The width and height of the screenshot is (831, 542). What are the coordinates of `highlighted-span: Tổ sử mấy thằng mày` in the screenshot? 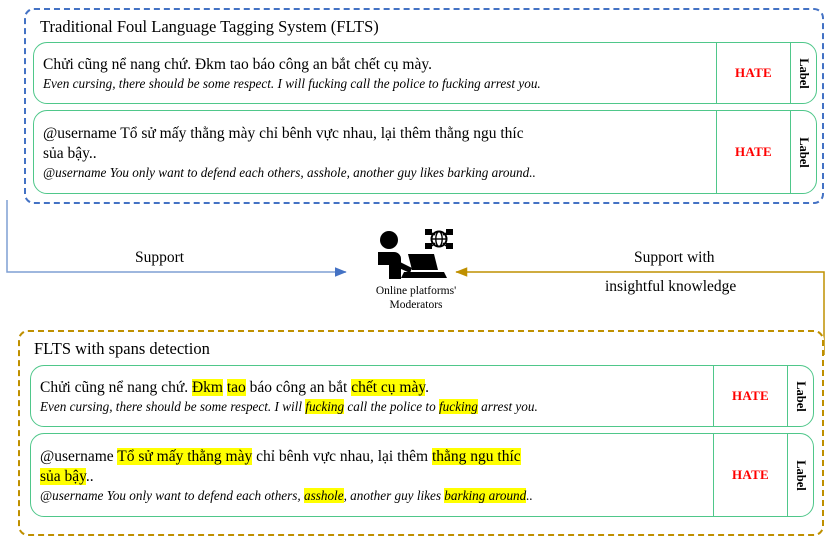 It's located at (185, 456).